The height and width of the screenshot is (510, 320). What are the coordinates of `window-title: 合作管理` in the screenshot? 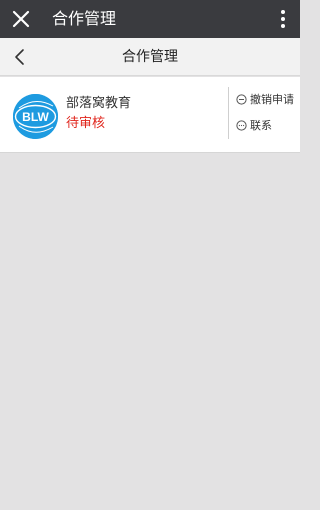 It's located at (84, 18).